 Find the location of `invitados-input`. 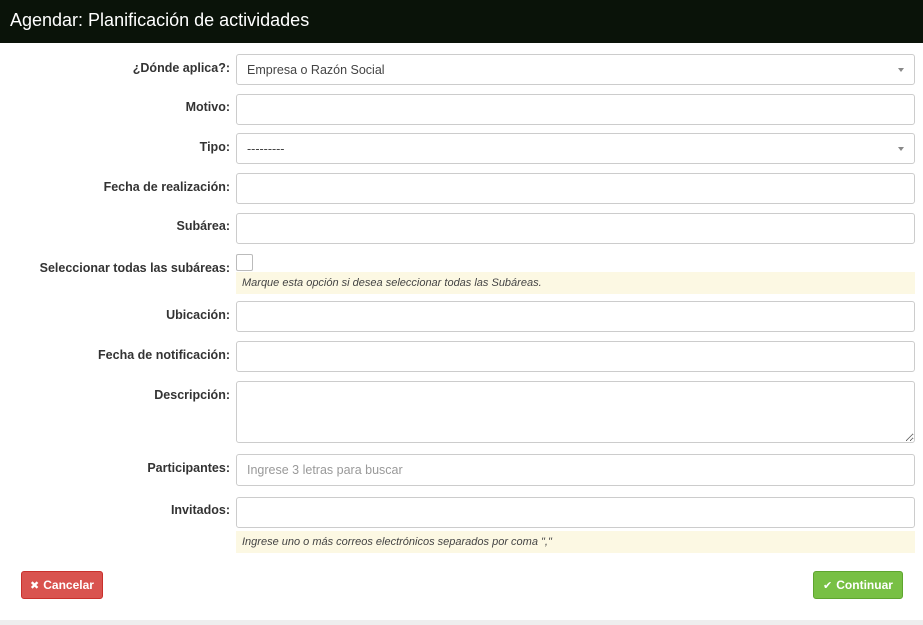

invitados-input is located at coordinates (575, 512).